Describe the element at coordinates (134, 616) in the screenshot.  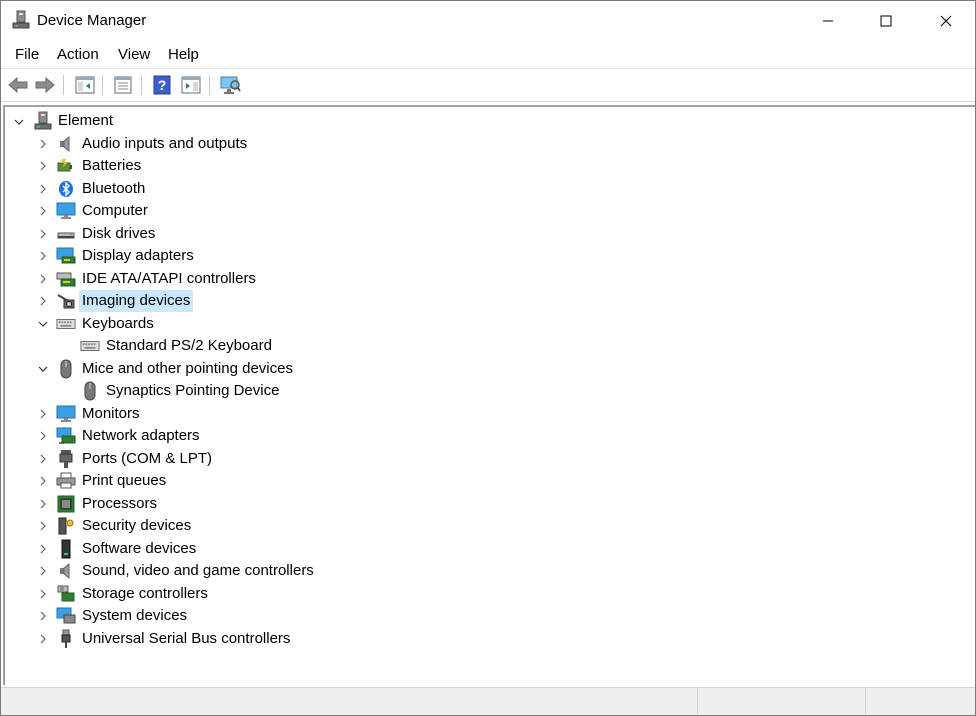
I see `tree-category-label: System devices` at that location.